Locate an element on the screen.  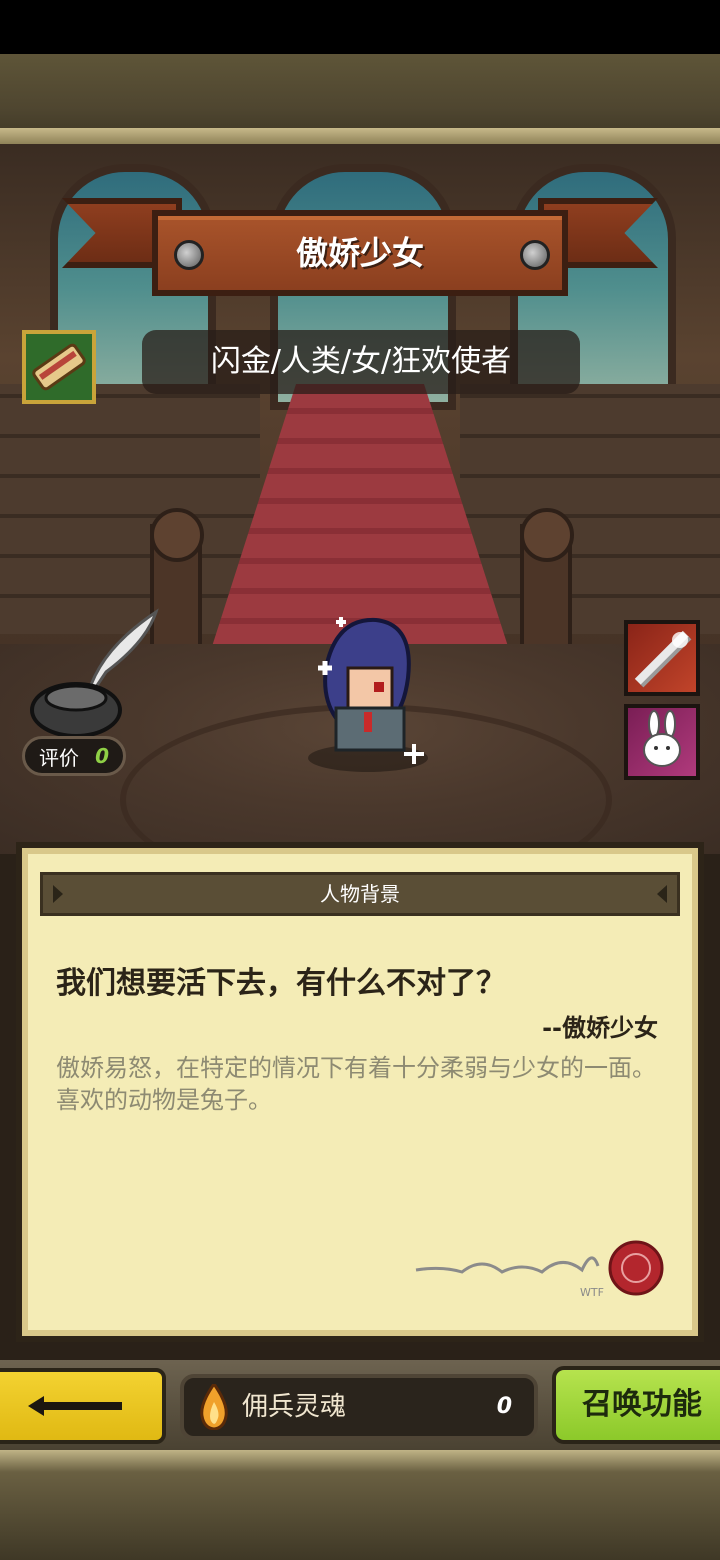
top-parchment-decoration is located at coordinates (360, 99).